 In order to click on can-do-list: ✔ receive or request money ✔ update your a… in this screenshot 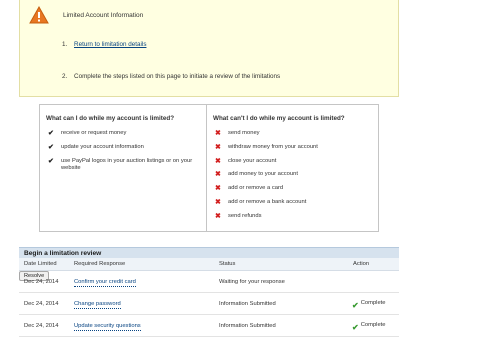, I will do `click(120, 154)`.